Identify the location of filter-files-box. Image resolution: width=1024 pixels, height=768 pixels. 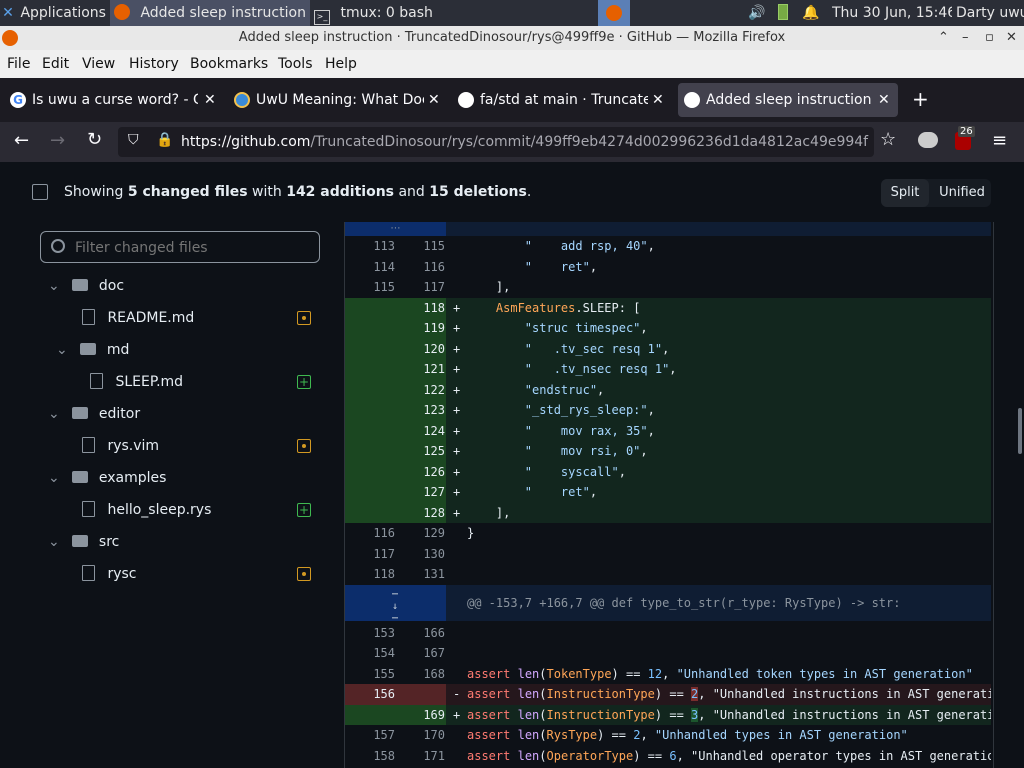
(180, 247).